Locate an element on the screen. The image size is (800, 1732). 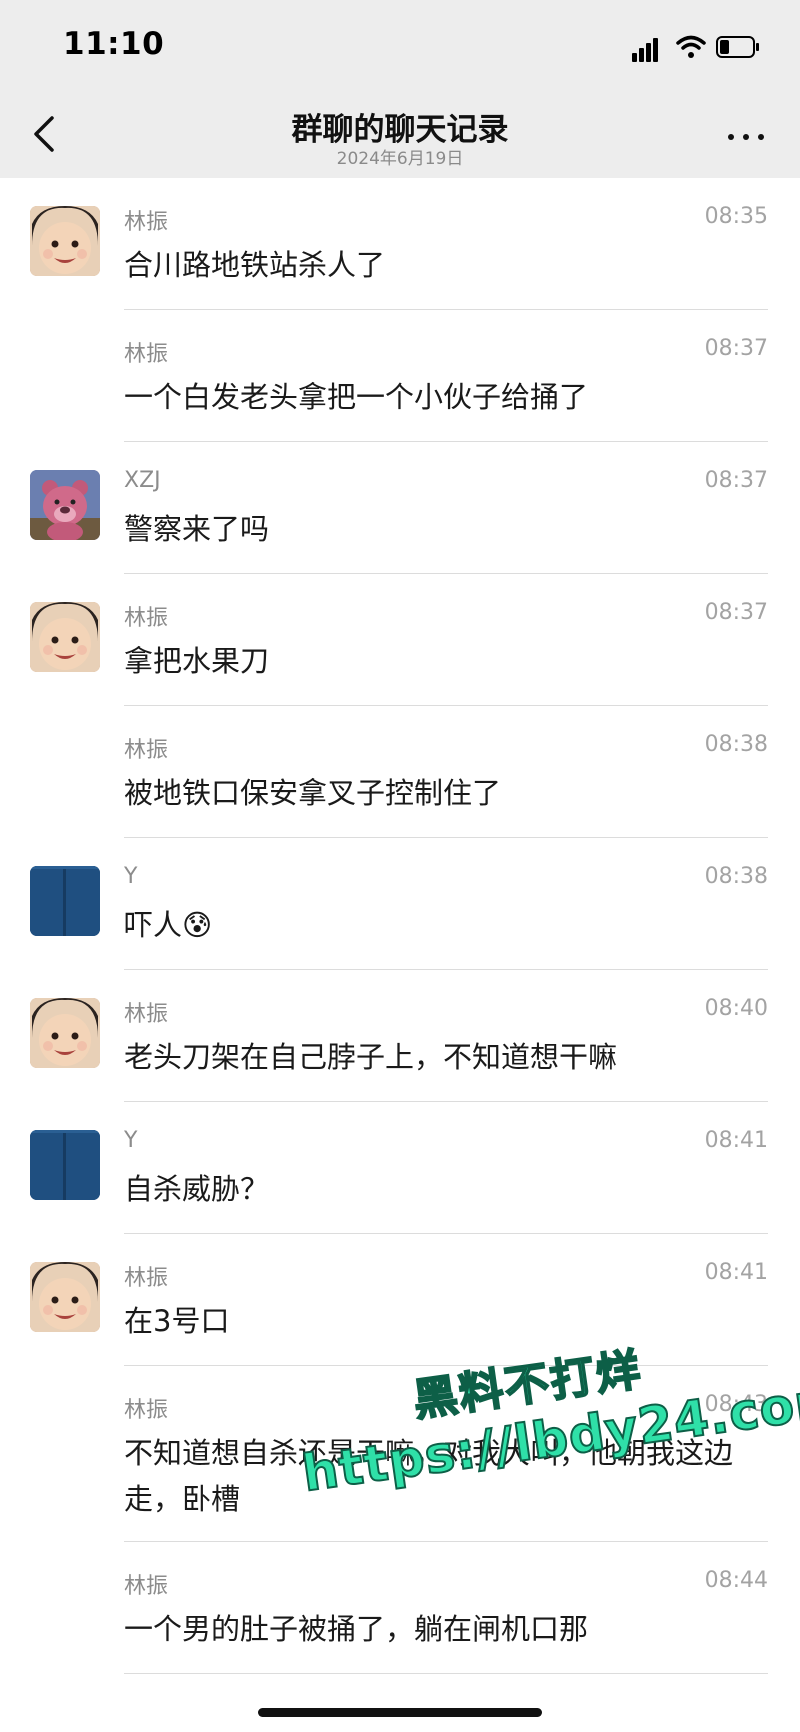
message-item: XZJ 08:37 警察来了吗 is located at coordinates (400, 508).